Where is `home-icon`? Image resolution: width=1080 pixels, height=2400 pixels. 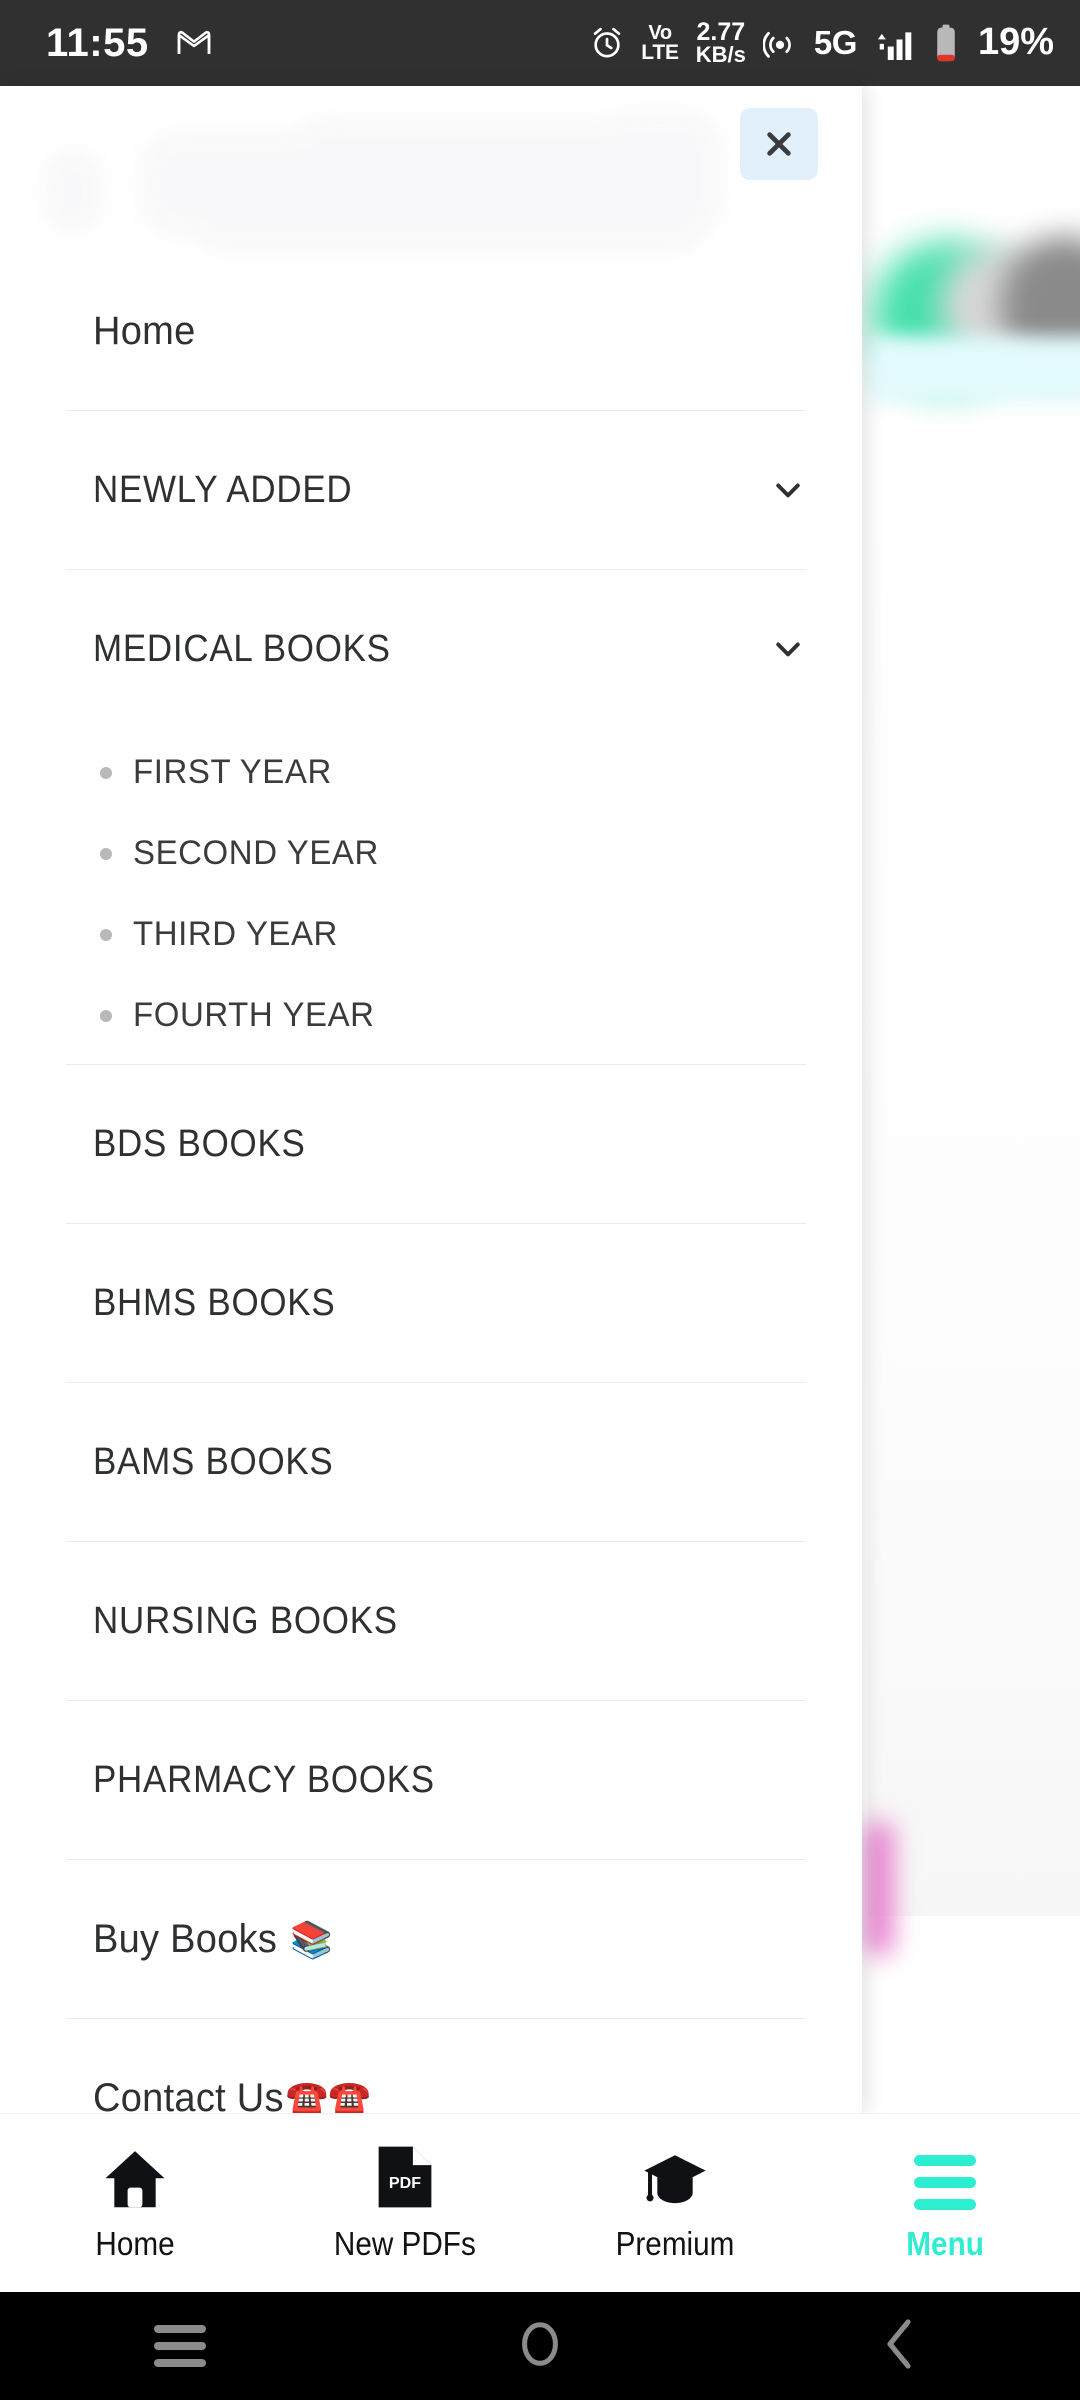 home-icon is located at coordinates (135, 2177).